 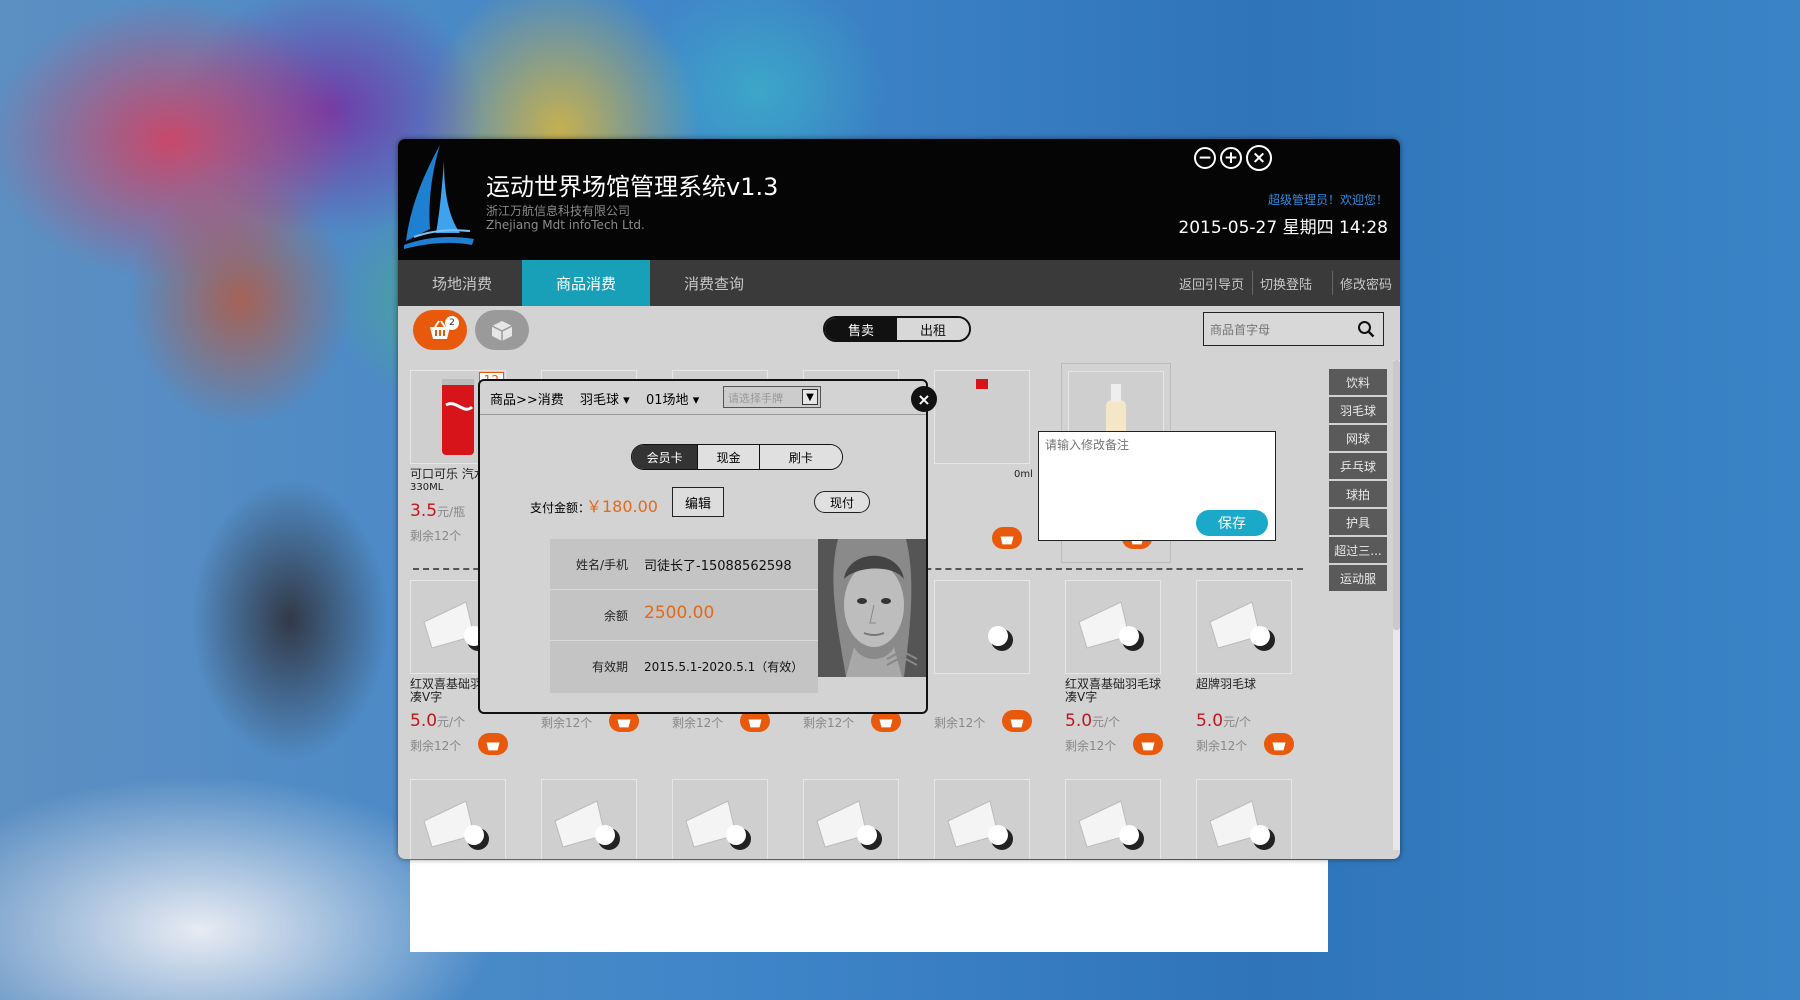 What do you see at coordinates (869, 906) in the screenshot?
I see `background-panel` at bounding box center [869, 906].